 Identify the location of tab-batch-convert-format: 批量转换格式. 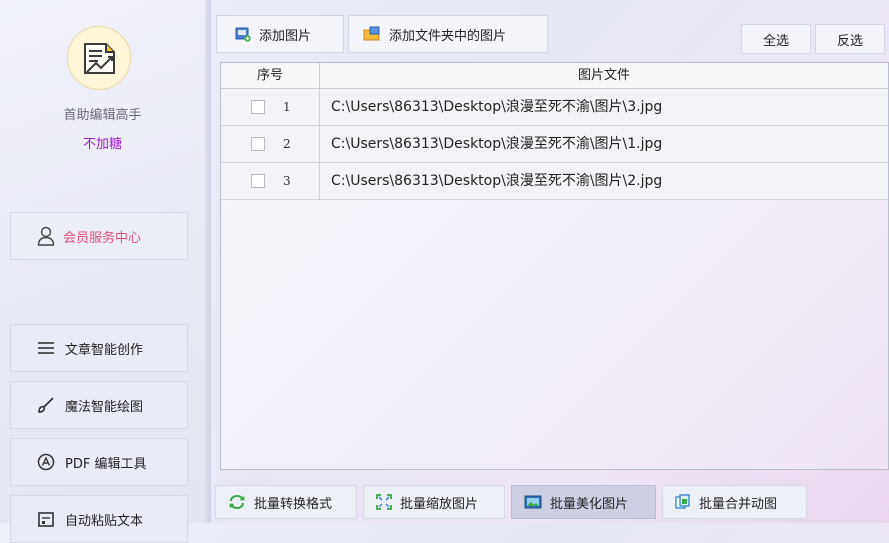
(286, 502).